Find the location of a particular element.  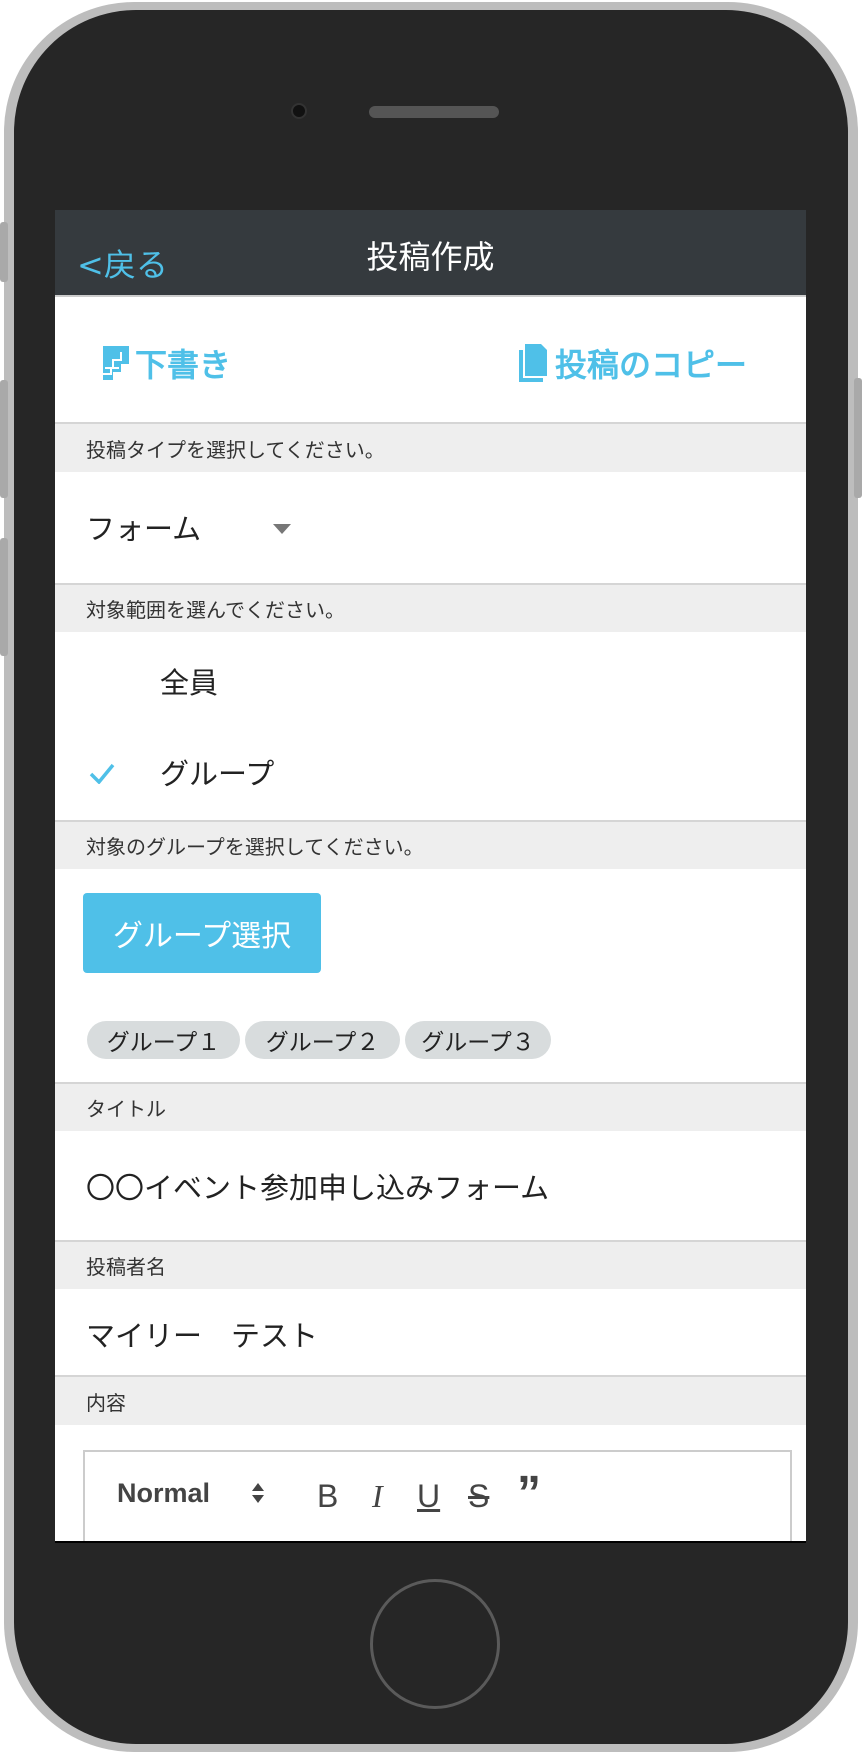

home-button is located at coordinates (435, 1644).